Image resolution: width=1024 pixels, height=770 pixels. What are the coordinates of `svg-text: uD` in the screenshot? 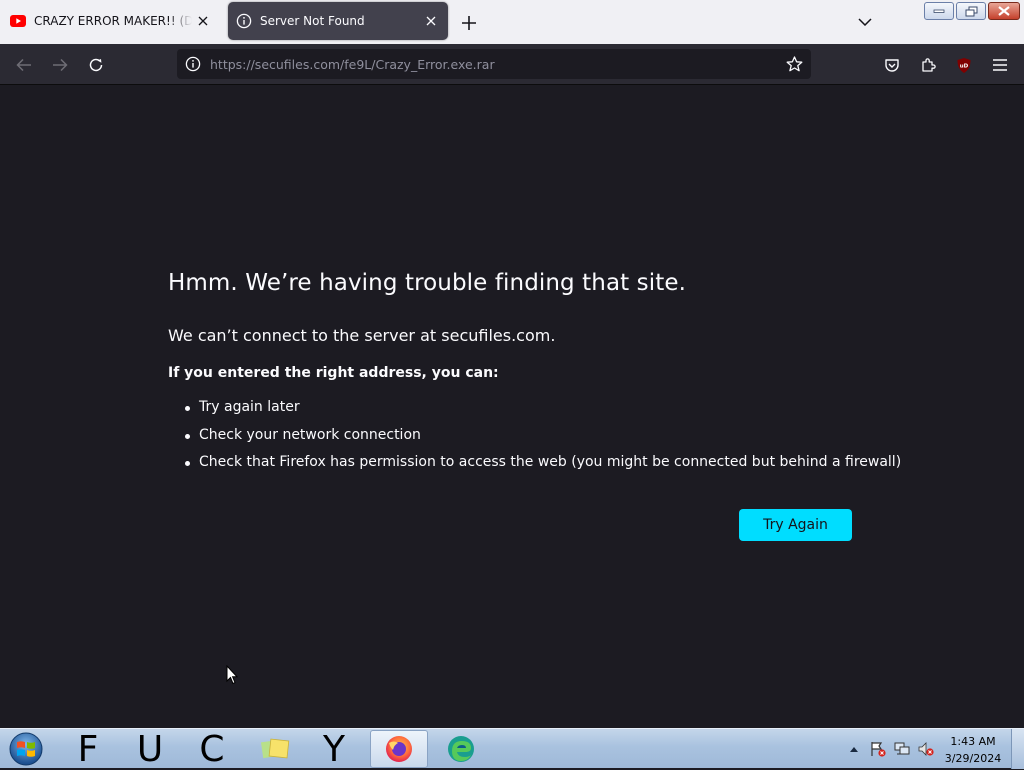 It's located at (964, 66).